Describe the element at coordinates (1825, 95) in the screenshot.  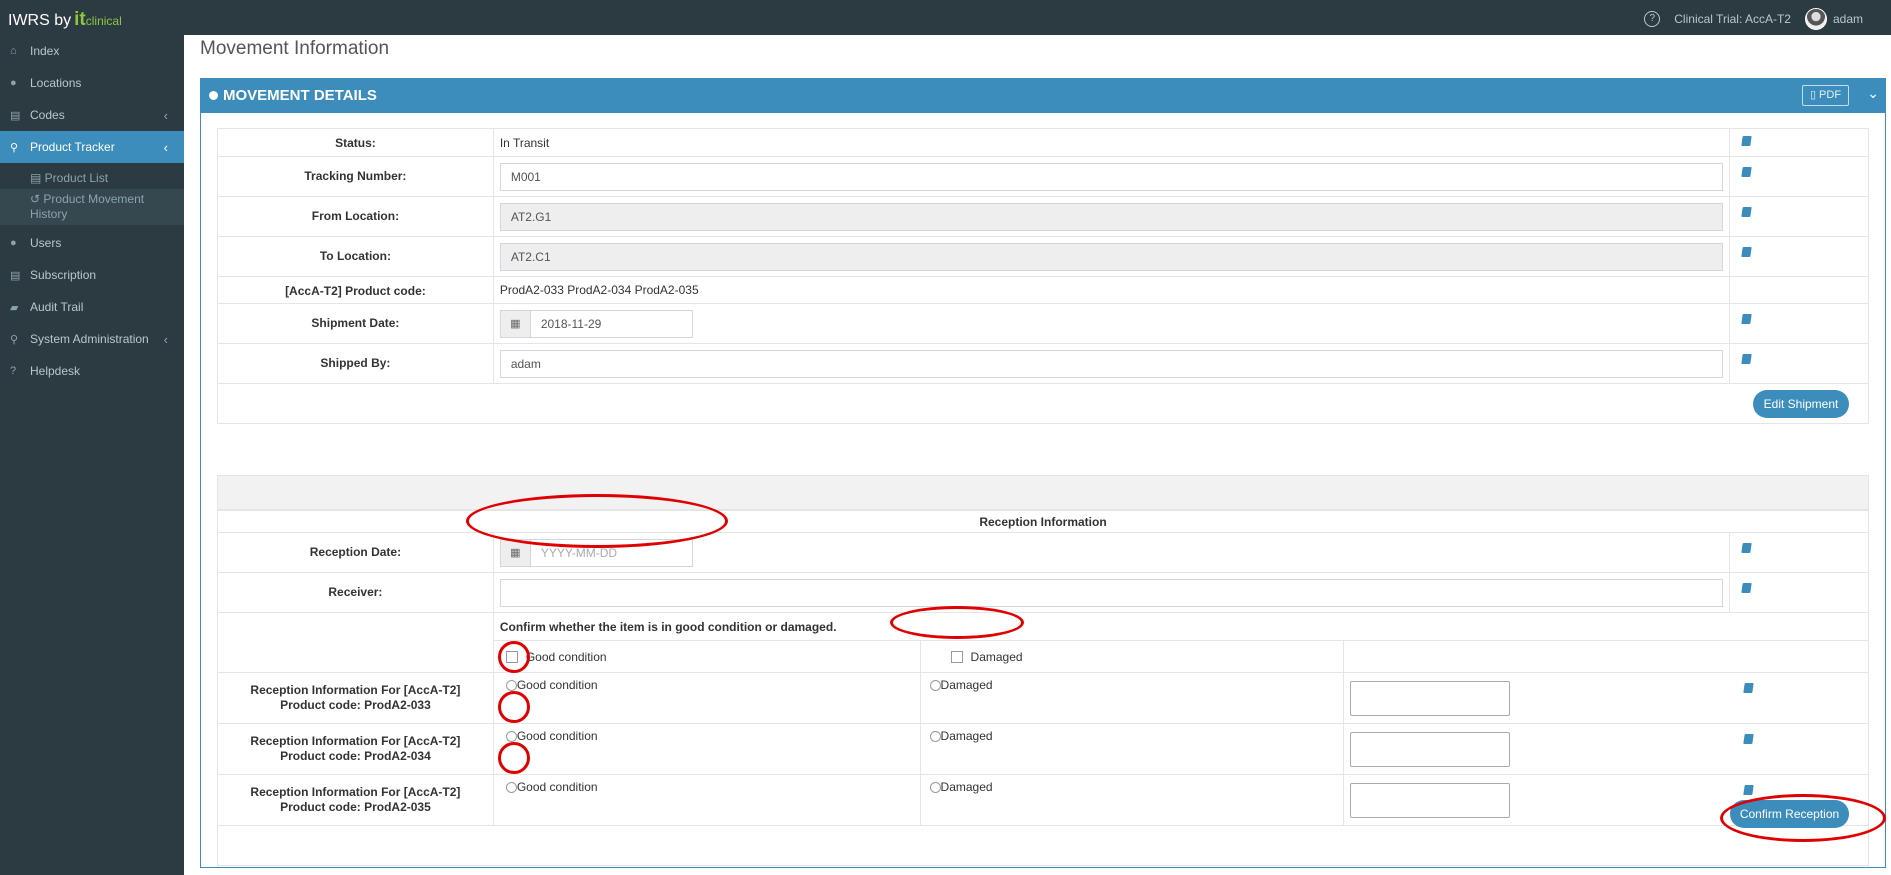
I see `pdf-button: ▯ PDF` at that location.